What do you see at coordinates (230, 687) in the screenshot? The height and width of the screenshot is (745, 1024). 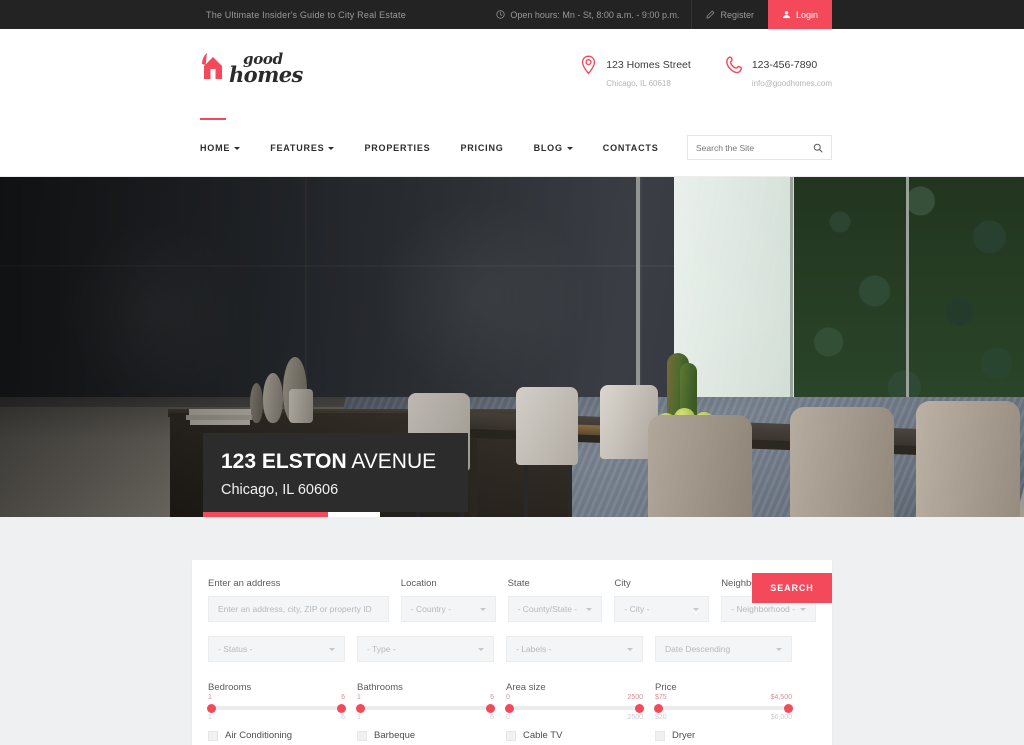 I see `slider-label: Bedrooms` at bounding box center [230, 687].